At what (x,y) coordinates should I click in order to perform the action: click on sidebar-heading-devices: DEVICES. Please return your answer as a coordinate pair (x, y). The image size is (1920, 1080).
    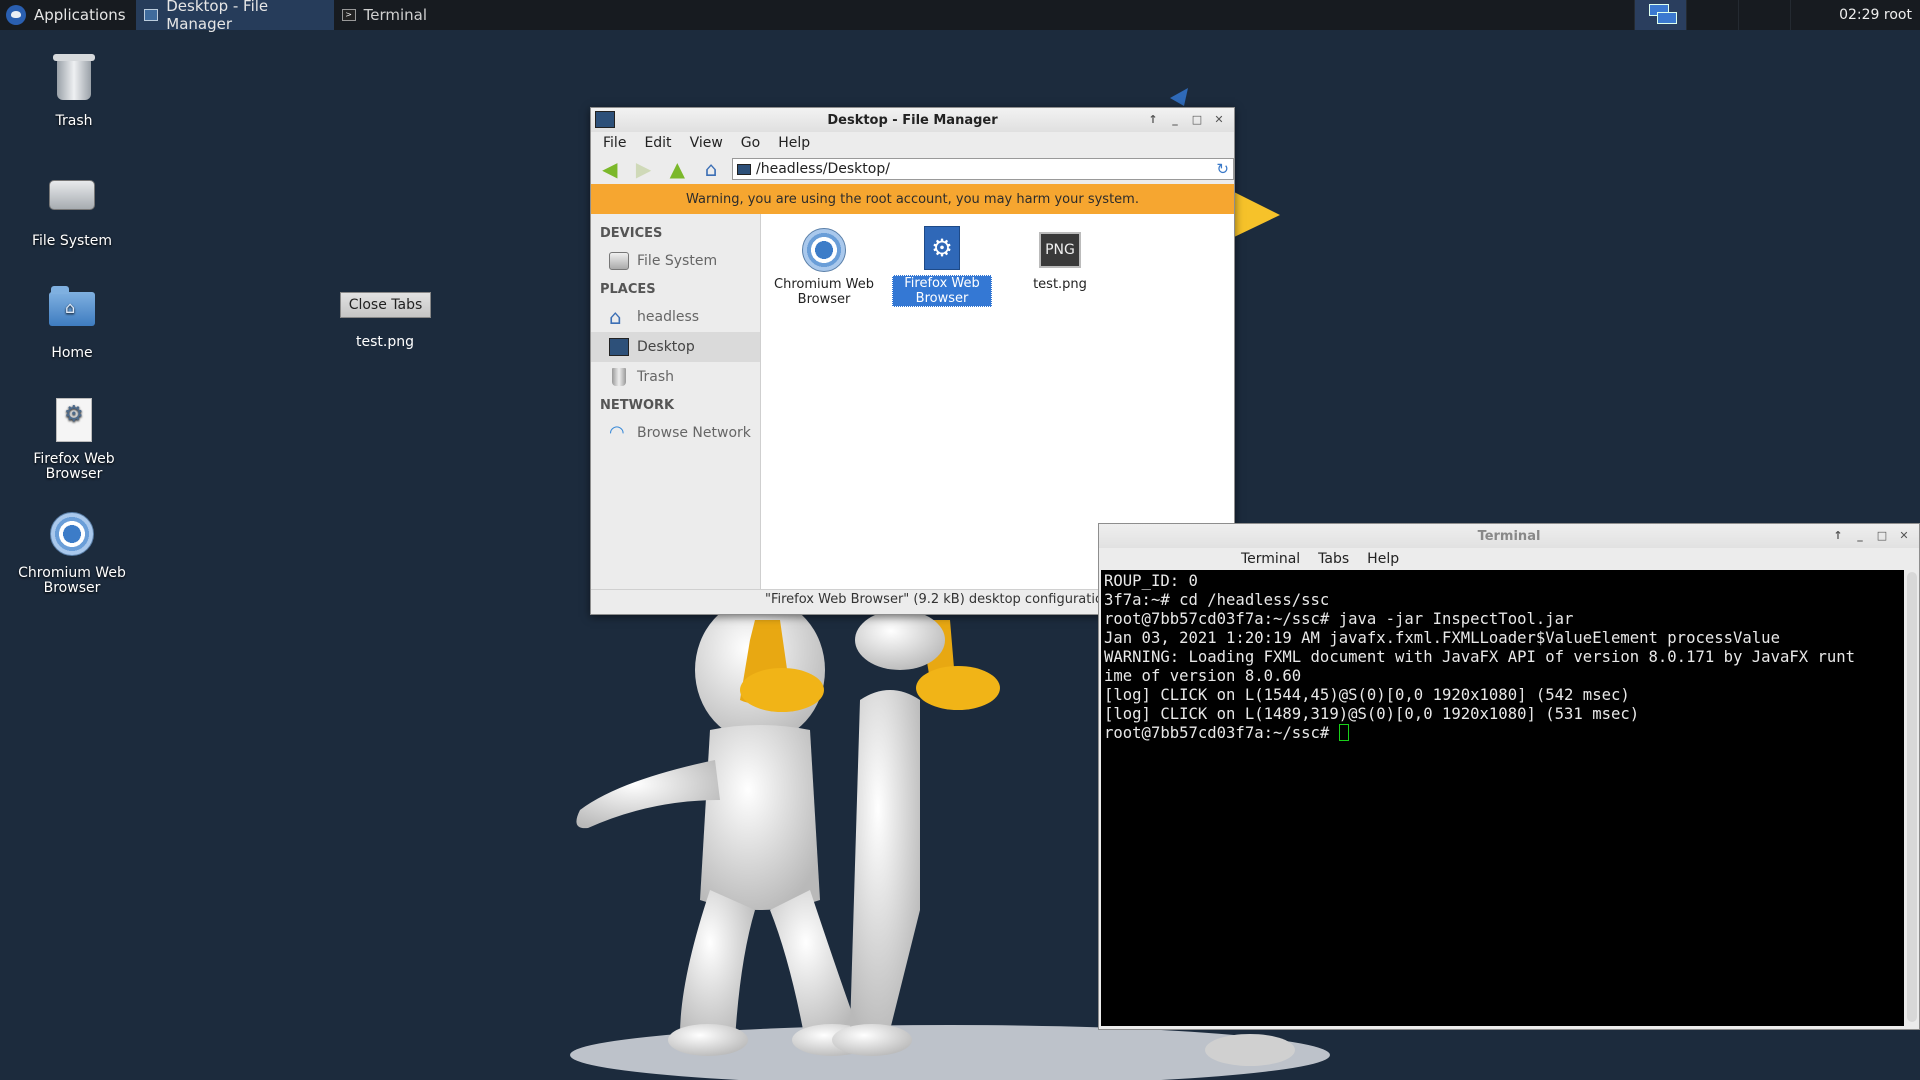
    Looking at the image, I should click on (631, 233).